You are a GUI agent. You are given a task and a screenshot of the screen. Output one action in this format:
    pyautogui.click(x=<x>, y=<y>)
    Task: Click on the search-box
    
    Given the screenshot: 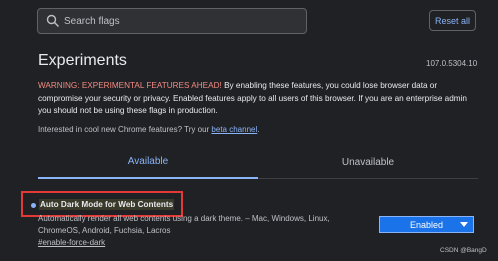 What is the action you would take?
    pyautogui.click(x=172, y=21)
    